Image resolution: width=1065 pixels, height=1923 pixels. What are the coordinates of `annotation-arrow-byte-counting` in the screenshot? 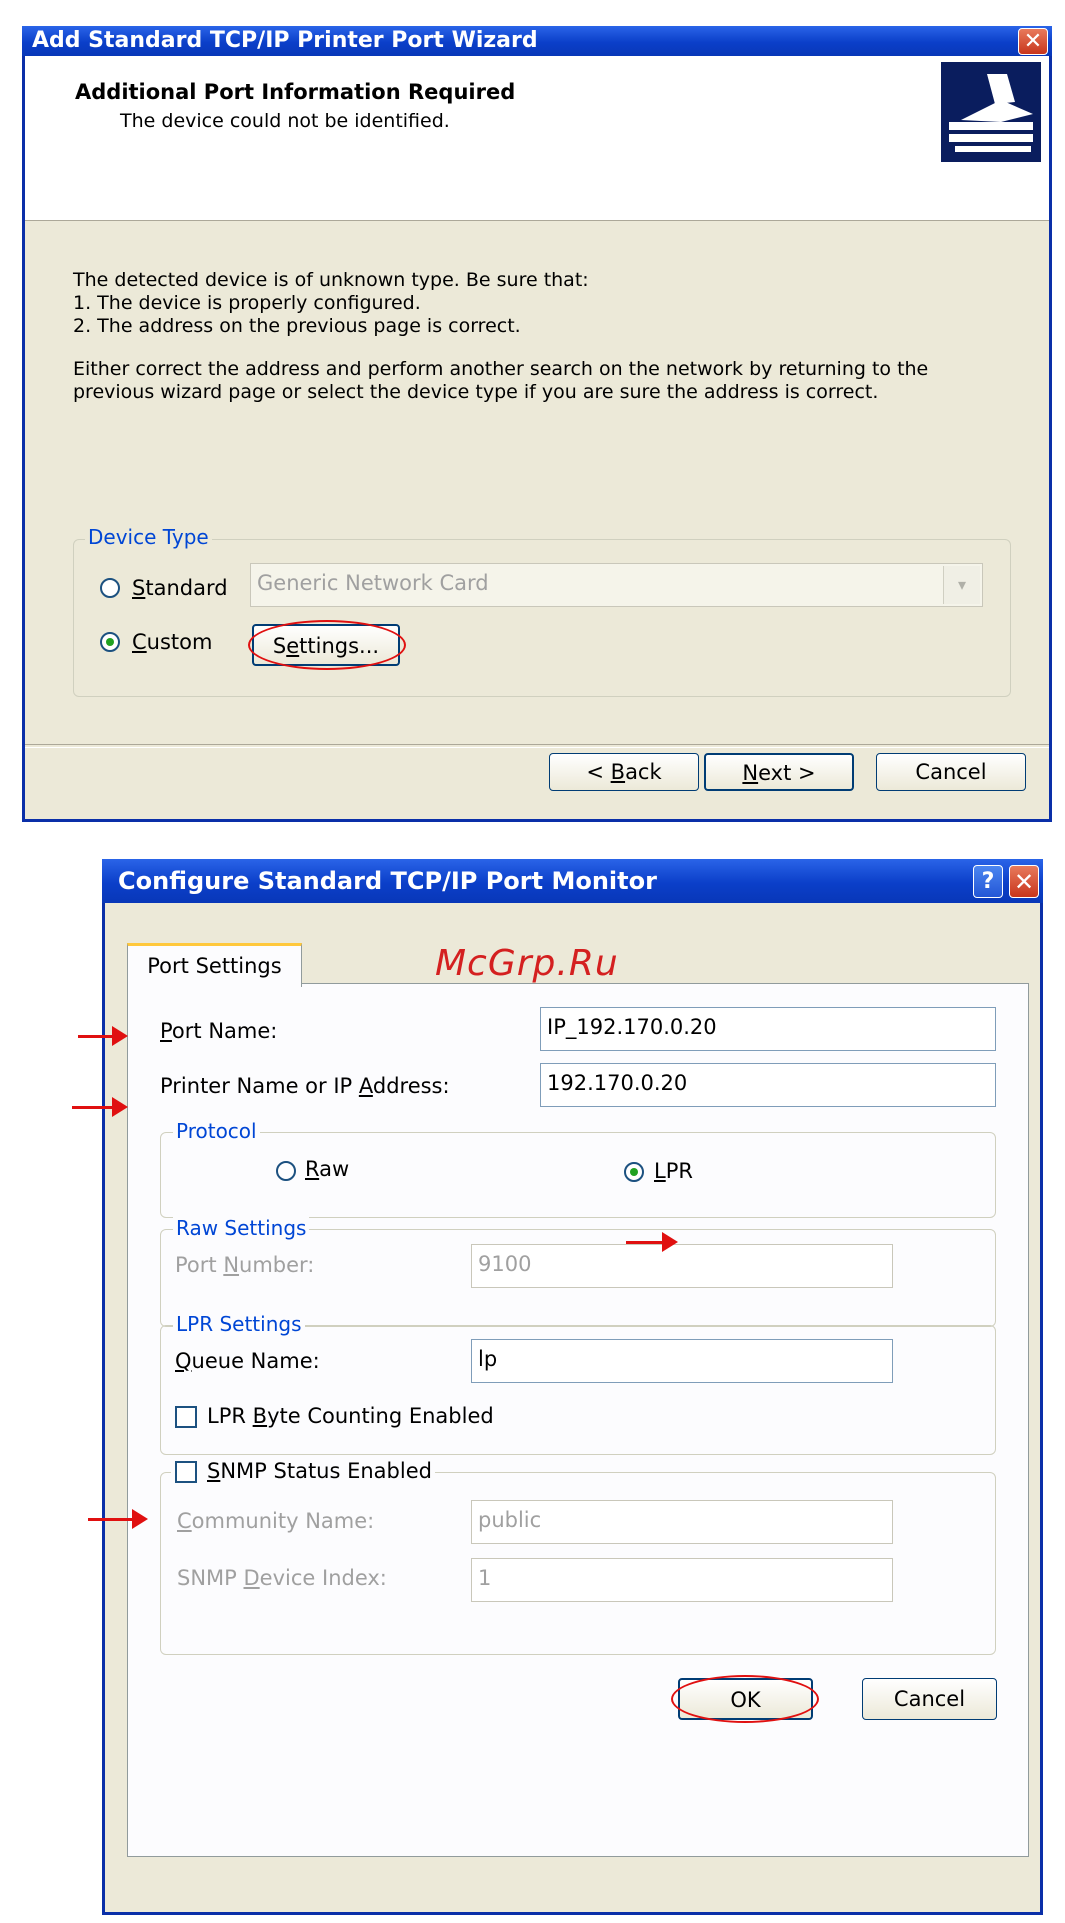 It's located at (118, 1519).